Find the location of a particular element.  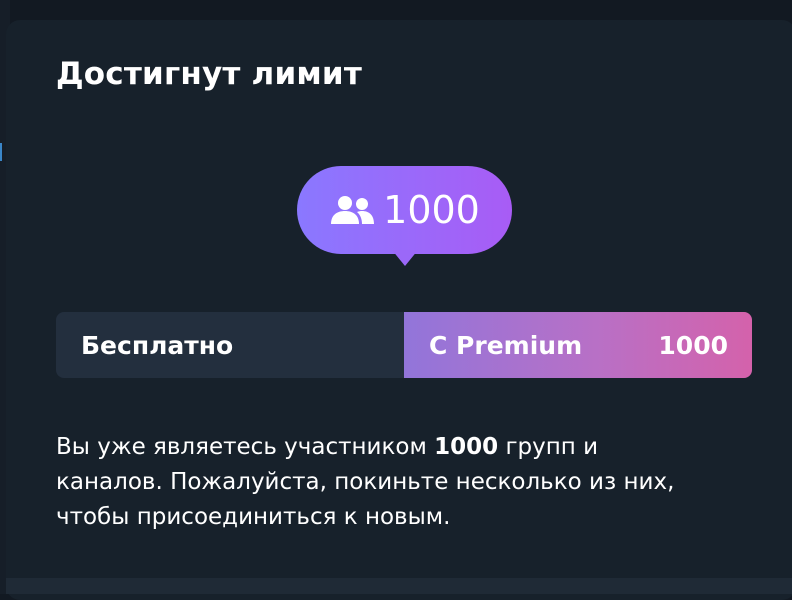

premium-tier-label: С Premium is located at coordinates (506, 345).